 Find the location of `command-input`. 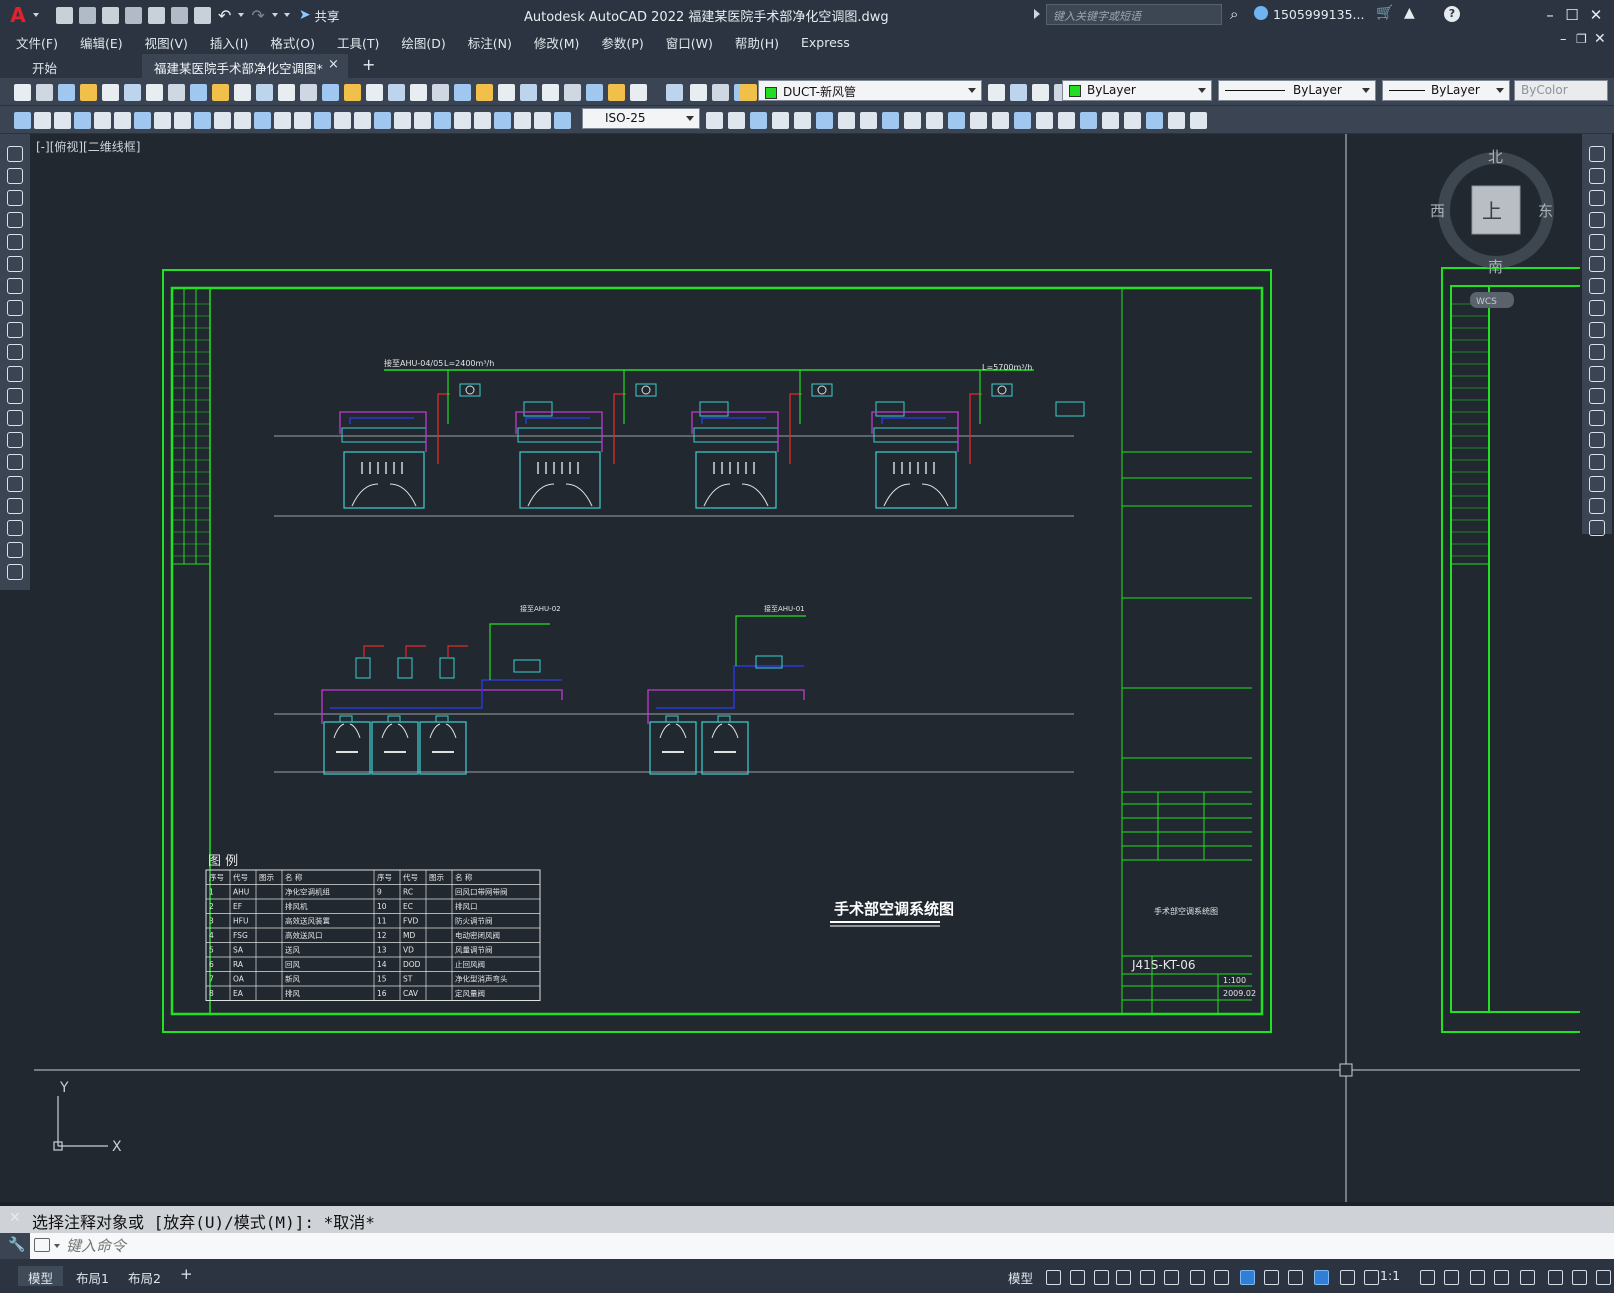

command-input is located at coordinates (816, 1246).